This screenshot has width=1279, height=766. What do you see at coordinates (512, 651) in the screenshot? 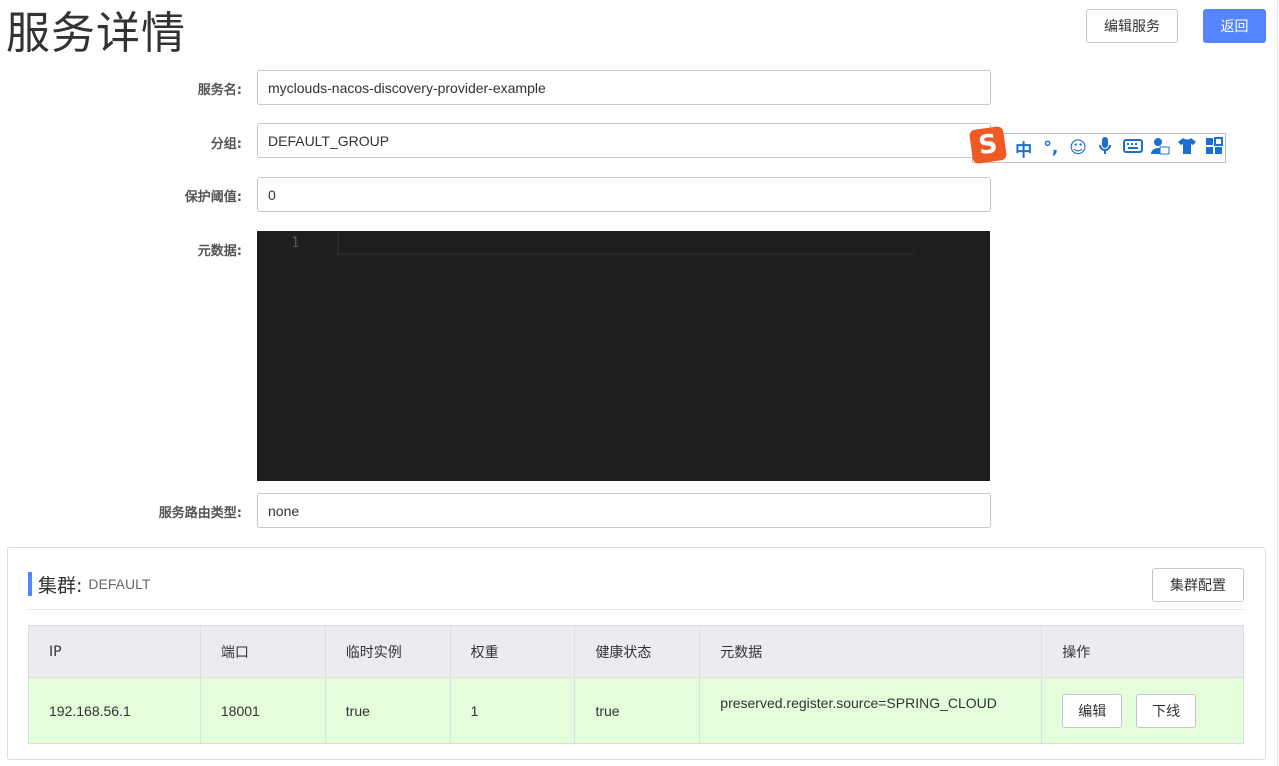
I see `column-header-weight: 权重` at bounding box center [512, 651].